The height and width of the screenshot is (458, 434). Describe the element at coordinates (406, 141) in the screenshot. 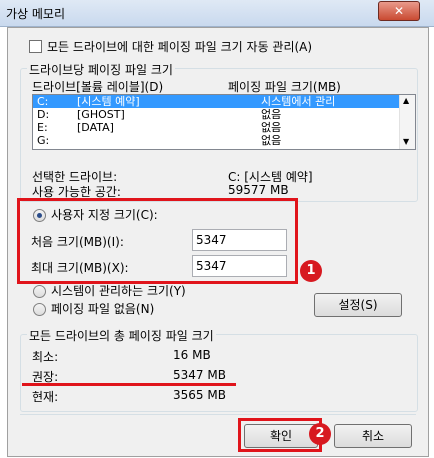

I see `scroll-down-icon: ▼` at that location.